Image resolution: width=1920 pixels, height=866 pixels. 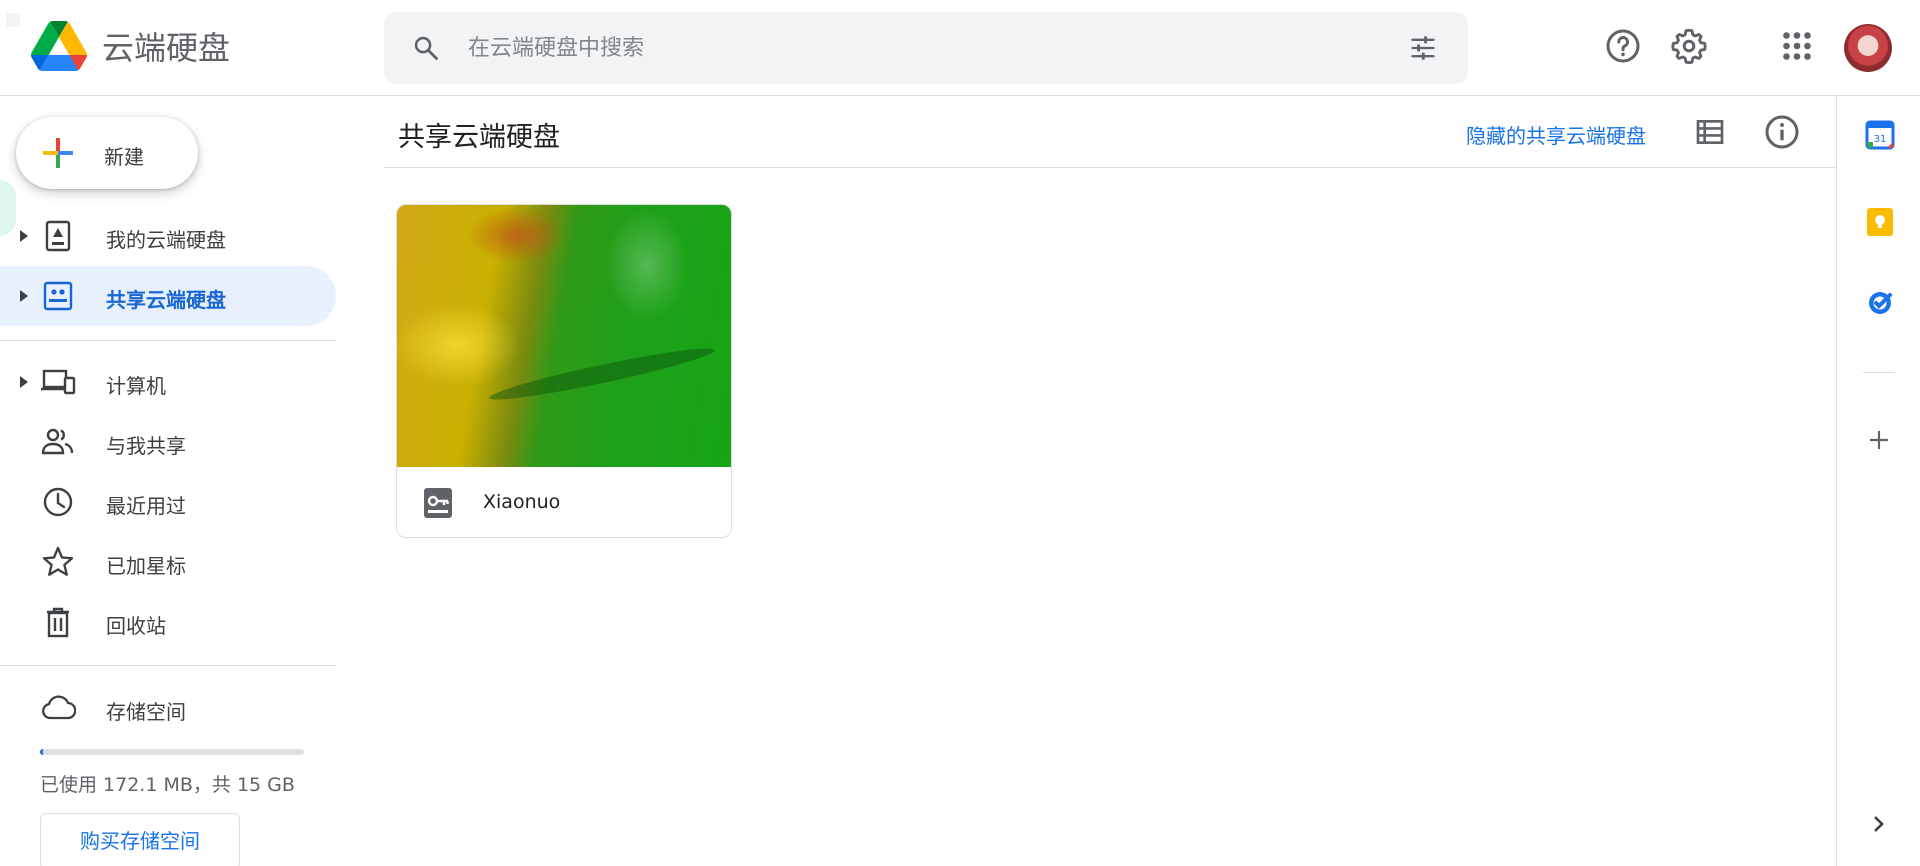 I want to click on sidebar-item-shared-with-me: 与我共享, so click(x=168, y=442).